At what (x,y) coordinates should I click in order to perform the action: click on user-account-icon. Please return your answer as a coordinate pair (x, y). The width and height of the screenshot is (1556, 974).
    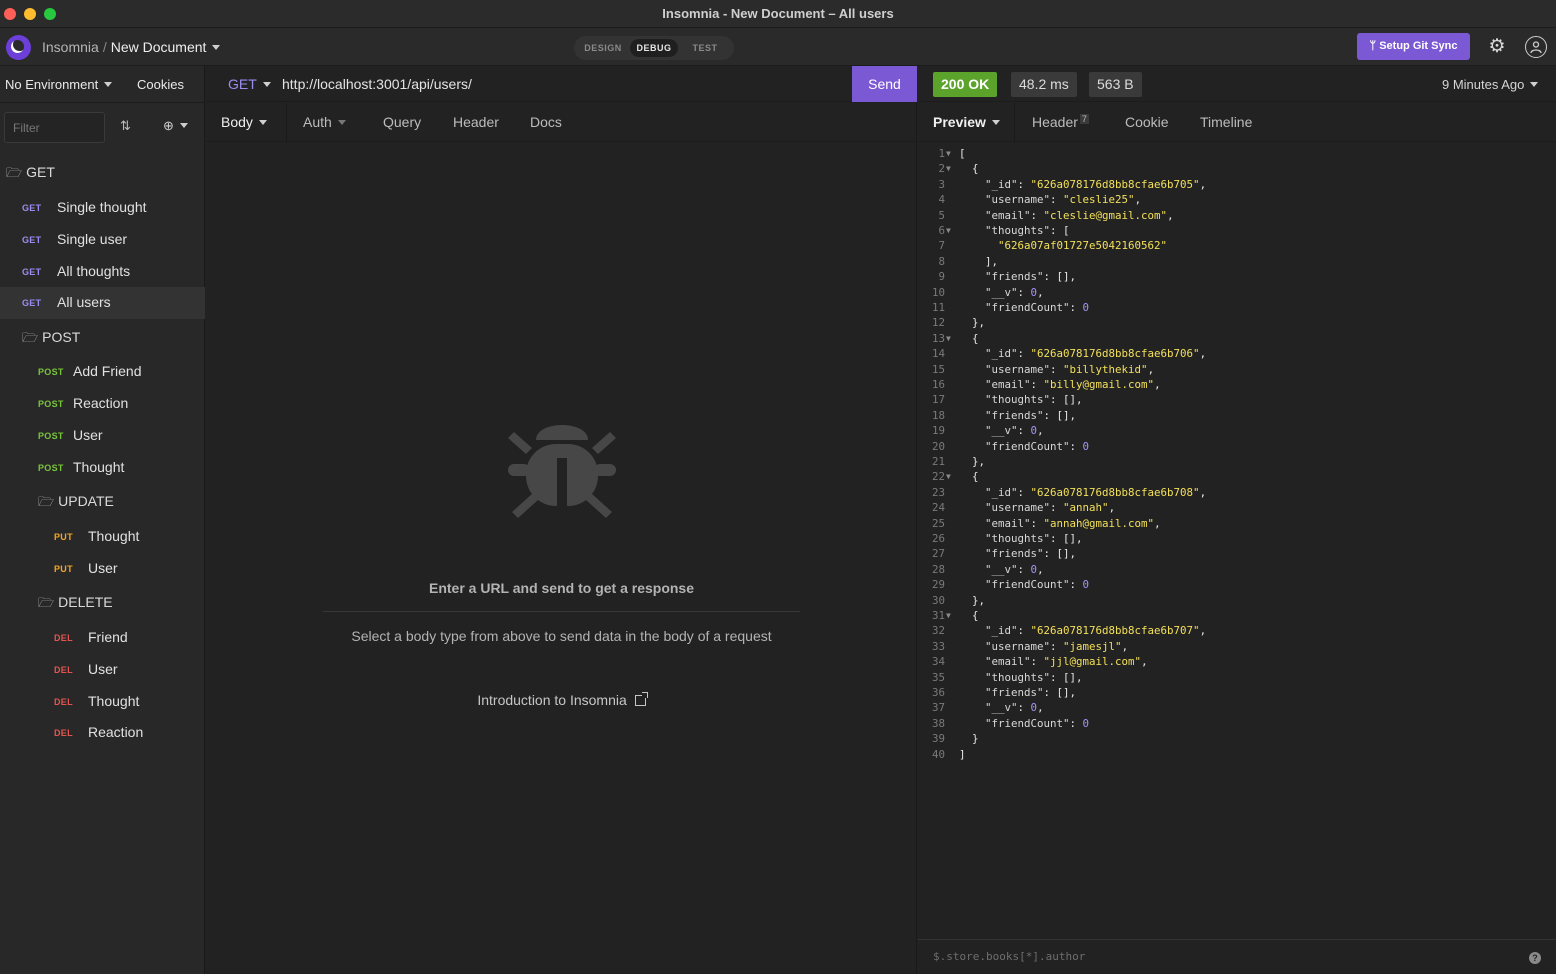
    Looking at the image, I should click on (1536, 47).